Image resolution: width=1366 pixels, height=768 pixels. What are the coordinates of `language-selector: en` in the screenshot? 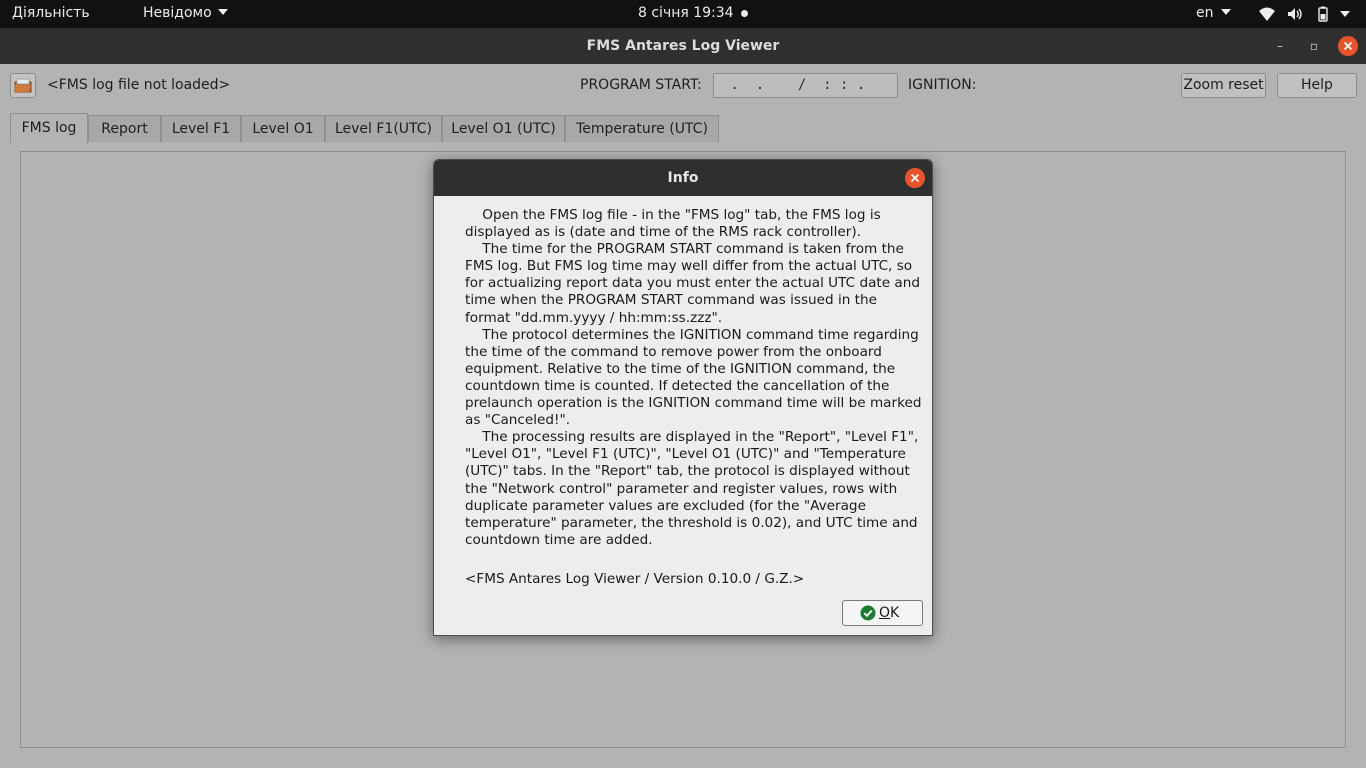 It's located at (1213, 13).